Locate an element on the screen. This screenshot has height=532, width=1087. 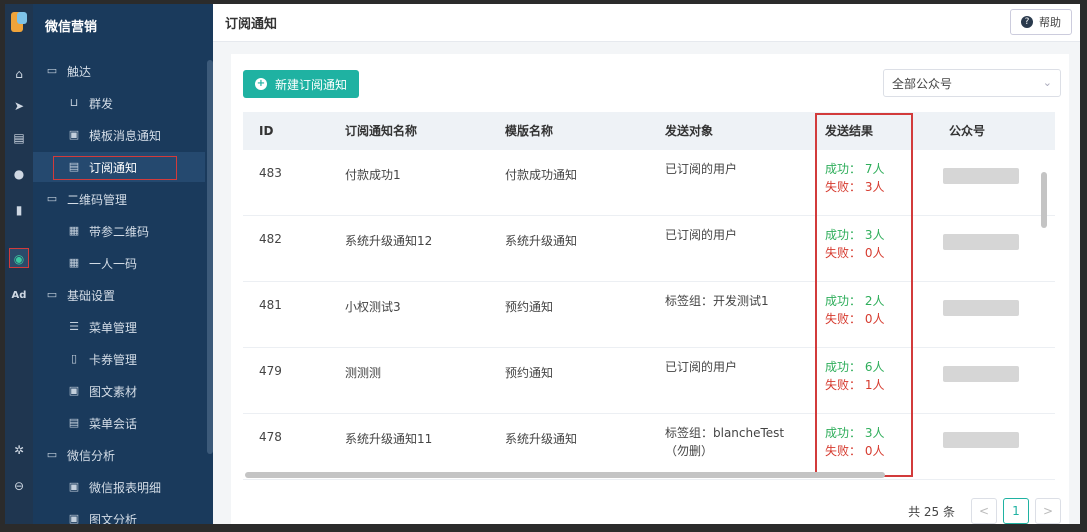
card-icon: ▯ is located at coordinates (74, 358).